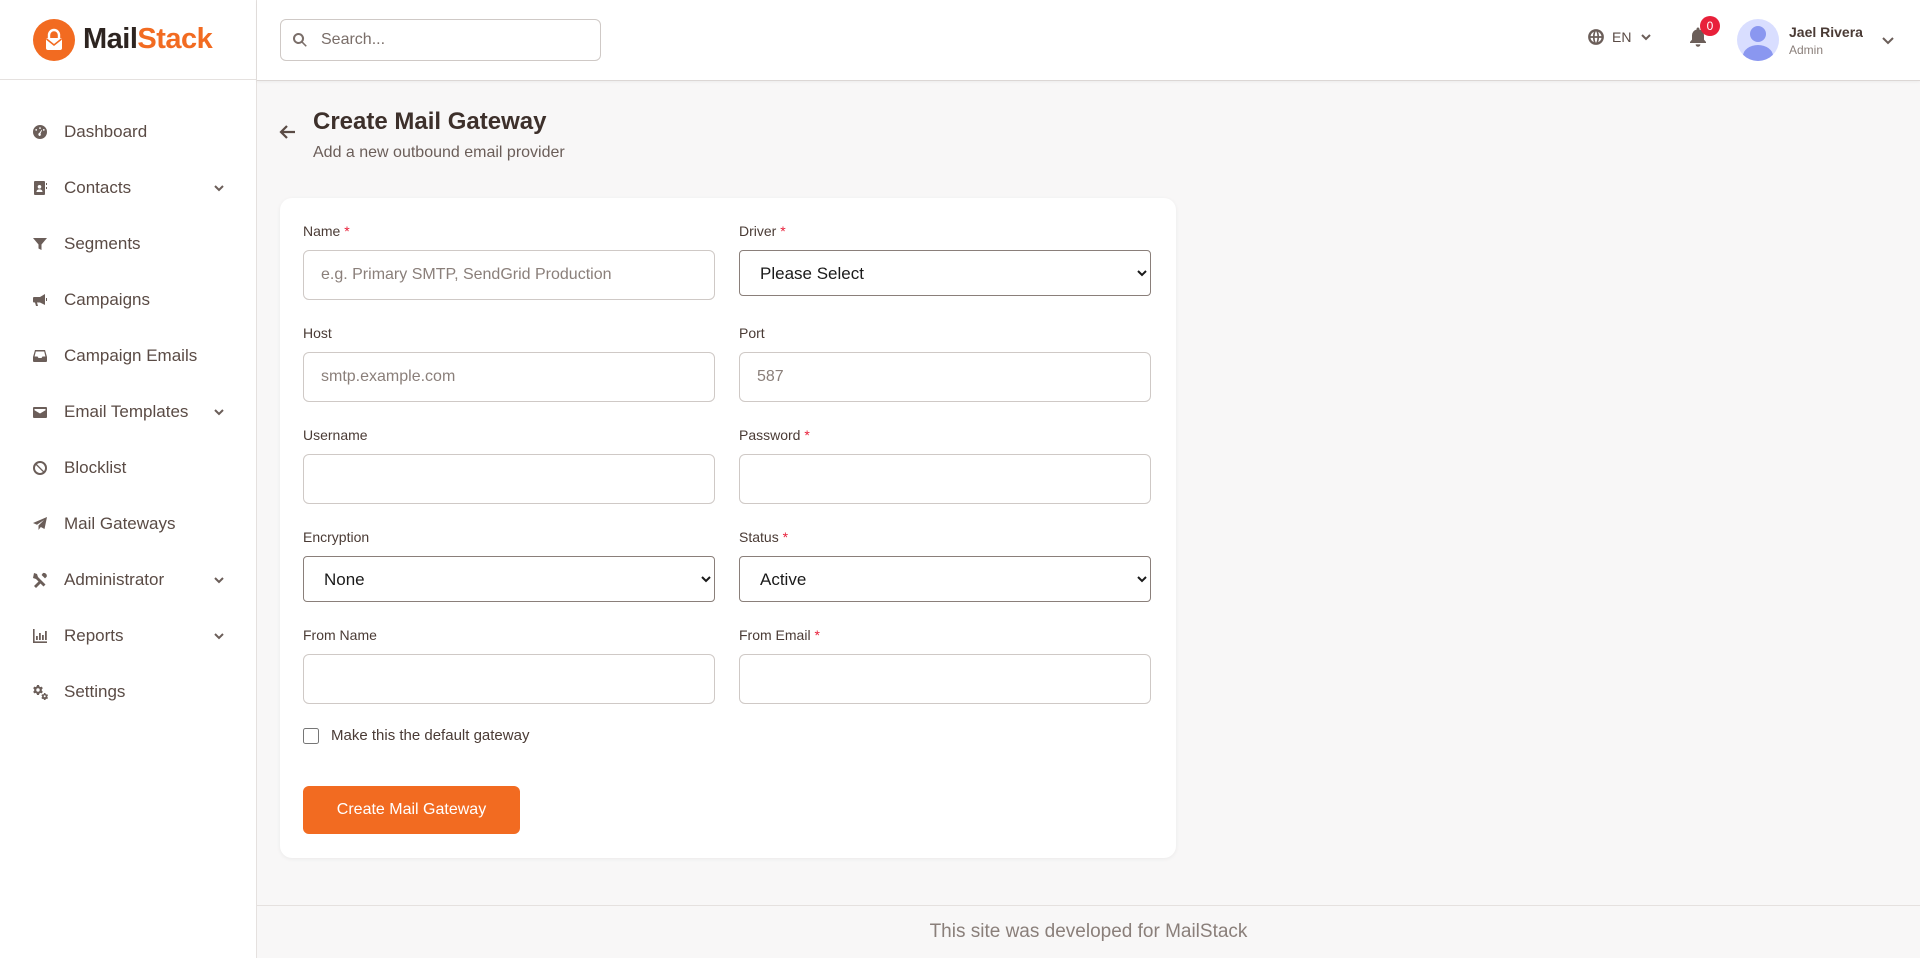 Image resolution: width=1920 pixels, height=958 pixels. I want to click on user-menu: Jael Rivera Admin, so click(1816, 40).